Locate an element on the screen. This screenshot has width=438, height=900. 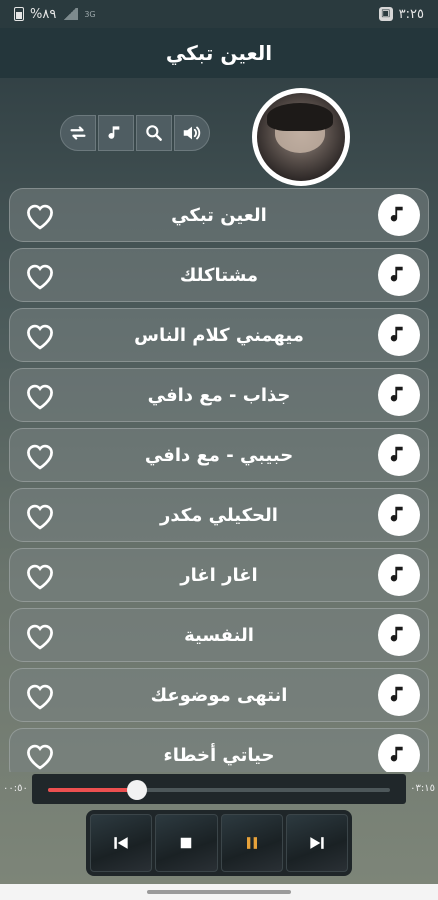
stop-icon is located at coordinates (186, 843).